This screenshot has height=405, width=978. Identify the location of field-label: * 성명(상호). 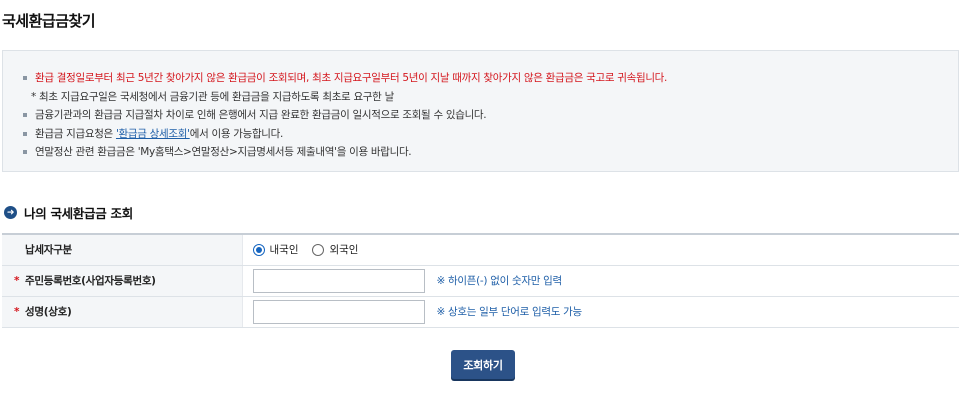
(122, 312).